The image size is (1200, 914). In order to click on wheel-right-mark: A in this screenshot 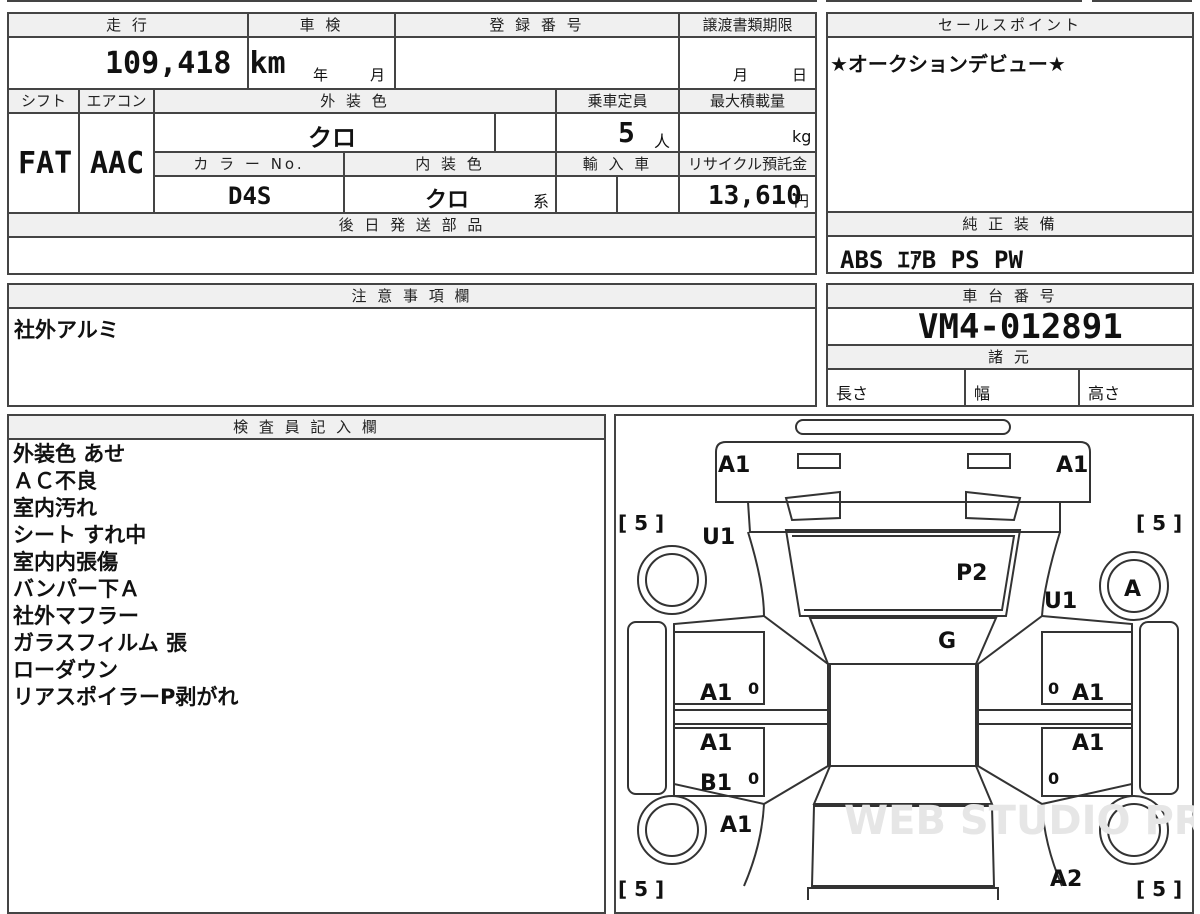, I will do `click(1132, 589)`.